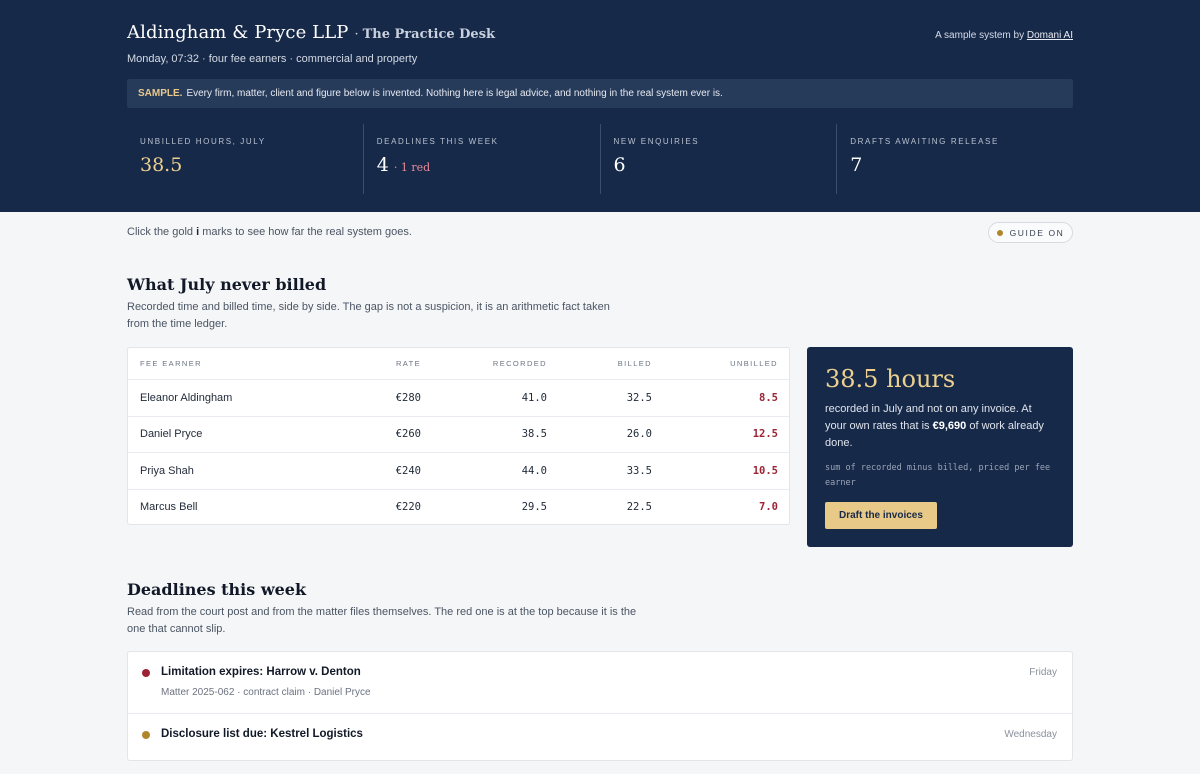  Describe the element at coordinates (429, 34) in the screenshot. I see `app-subtitle: The Practice Desk` at that location.